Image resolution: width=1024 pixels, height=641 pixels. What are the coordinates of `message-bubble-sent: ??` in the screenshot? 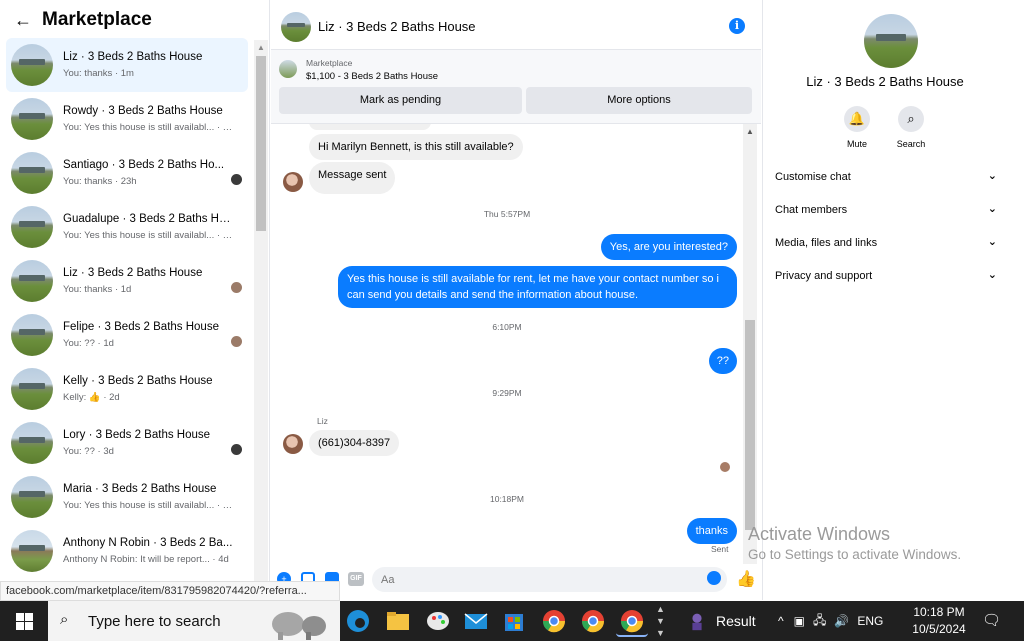 It's located at (722, 361).